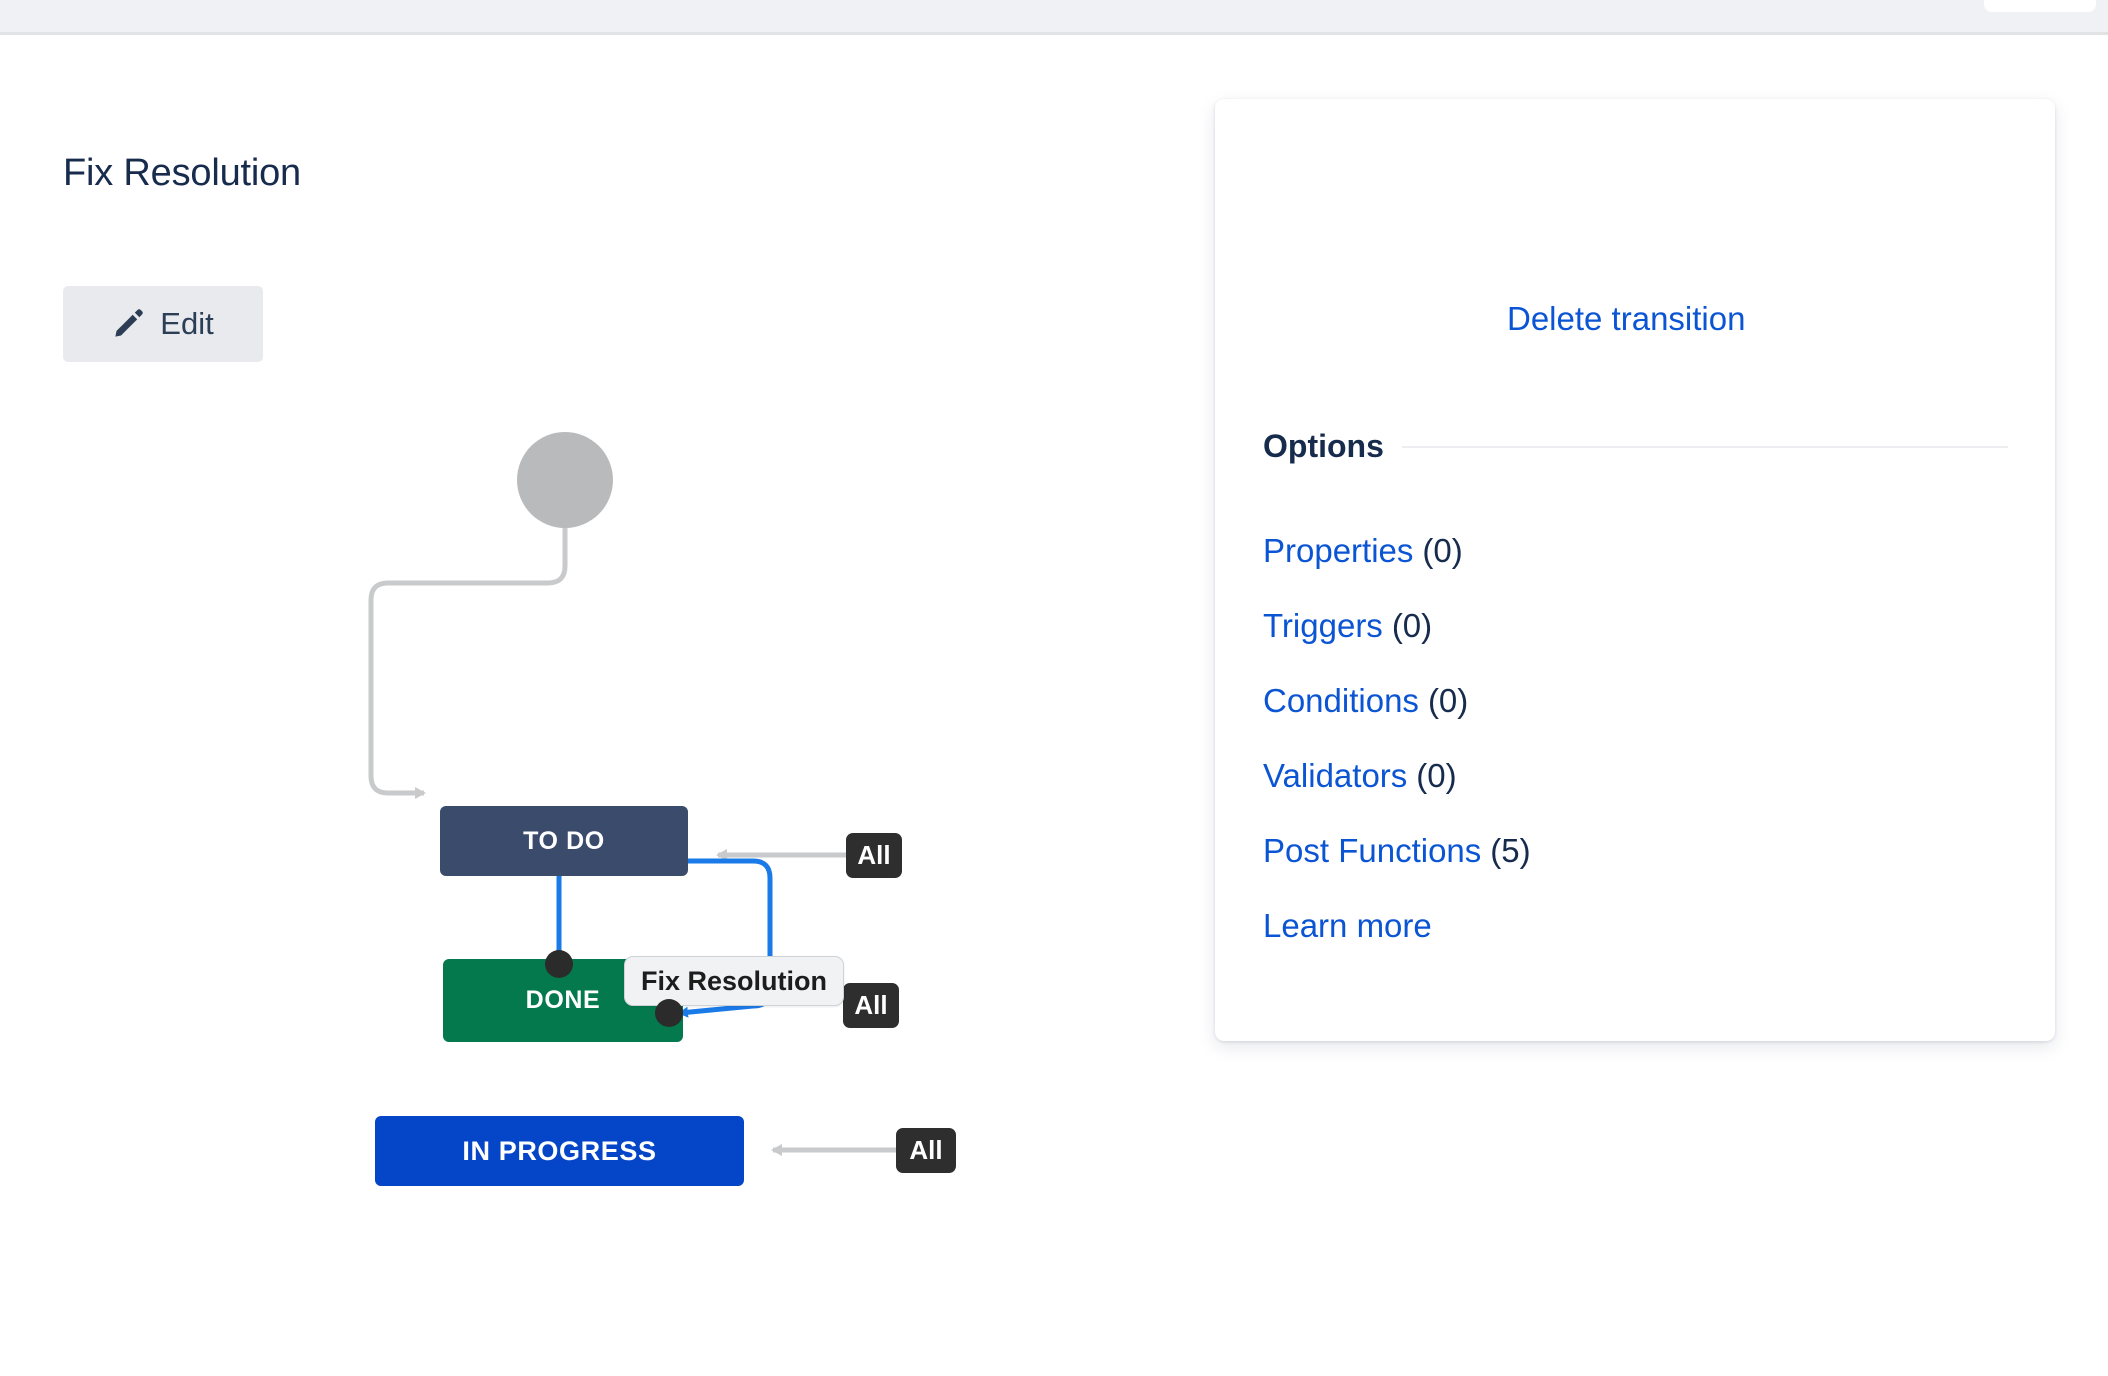 Image resolution: width=2108 pixels, height=1376 pixels. I want to click on node-label: IN PROGRESS, so click(559, 1150).